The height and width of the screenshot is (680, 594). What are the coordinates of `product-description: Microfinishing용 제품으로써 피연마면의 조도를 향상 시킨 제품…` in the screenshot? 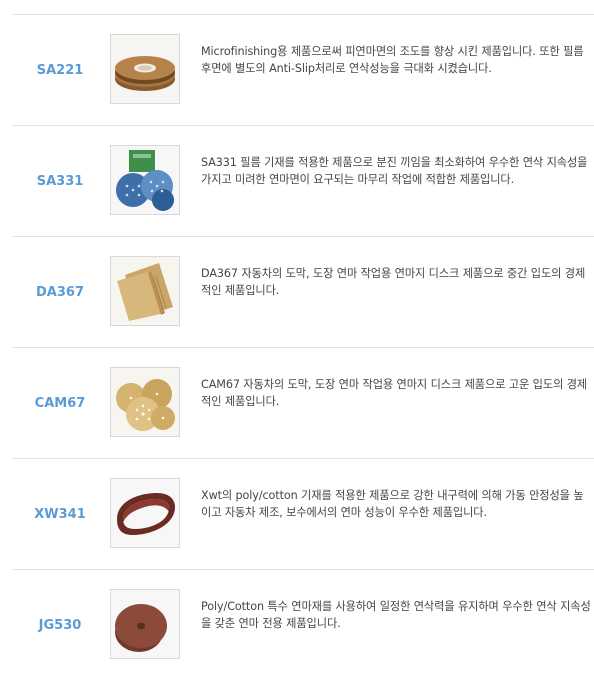 It's located at (392, 60).